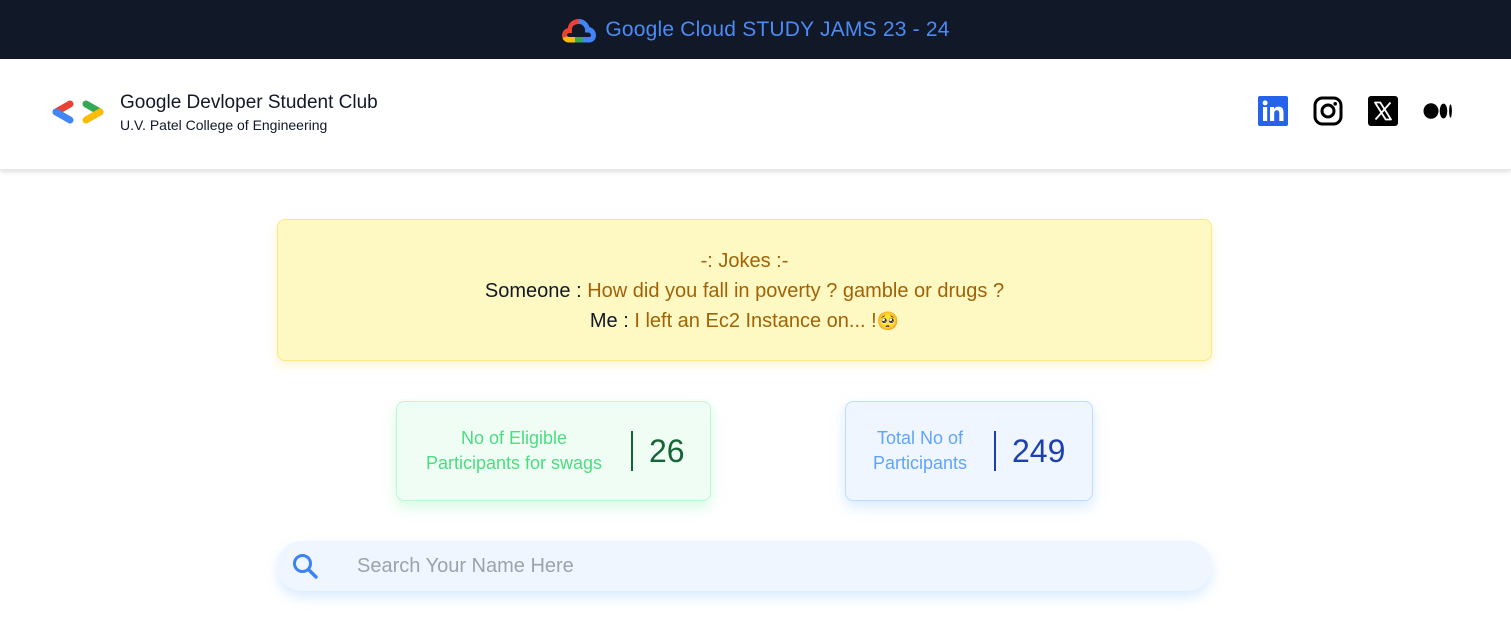 The image size is (1511, 637). Describe the element at coordinates (249, 102) in the screenshot. I see `club-name: Google Devloper Student Club` at that location.